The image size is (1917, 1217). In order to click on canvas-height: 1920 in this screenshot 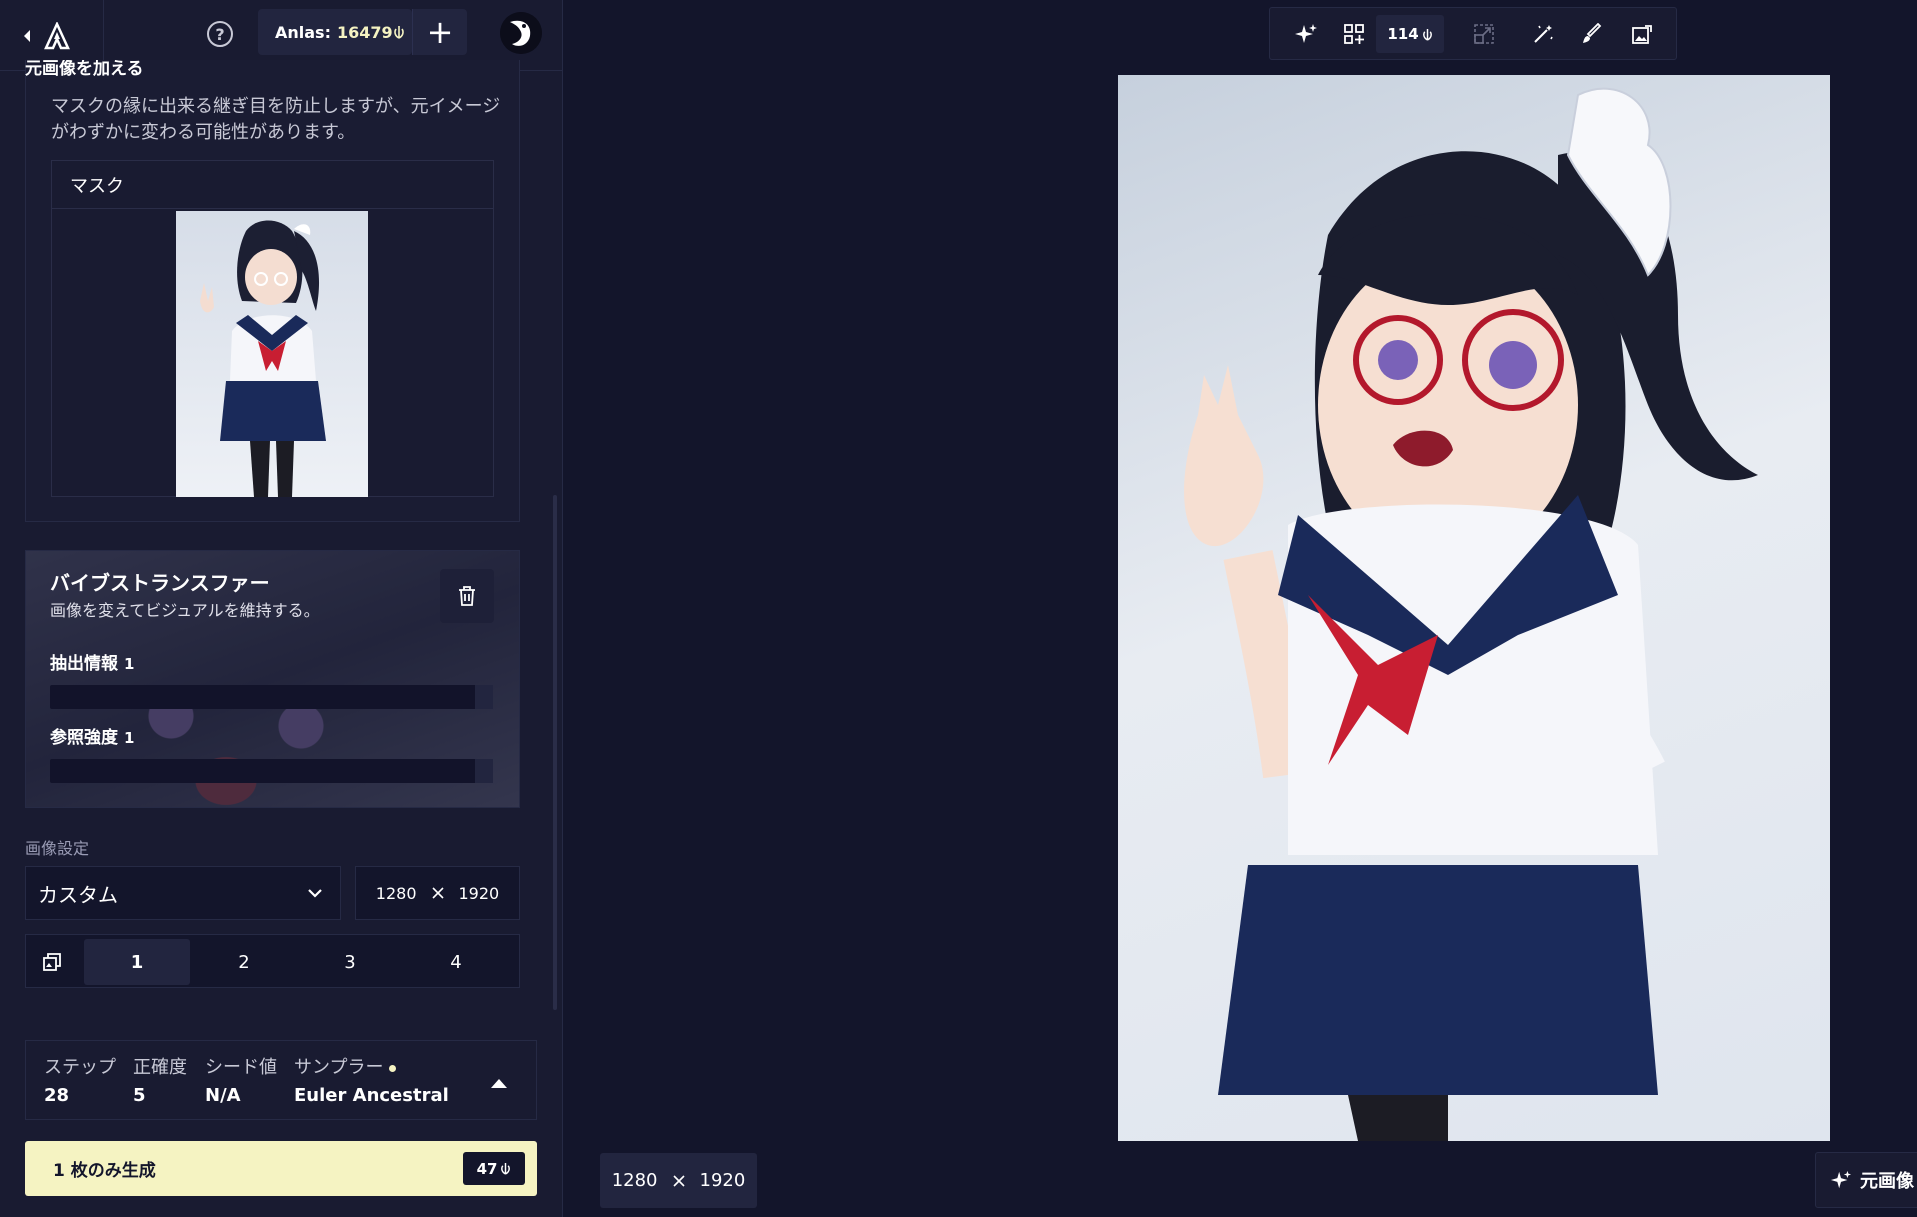, I will do `click(722, 1180)`.